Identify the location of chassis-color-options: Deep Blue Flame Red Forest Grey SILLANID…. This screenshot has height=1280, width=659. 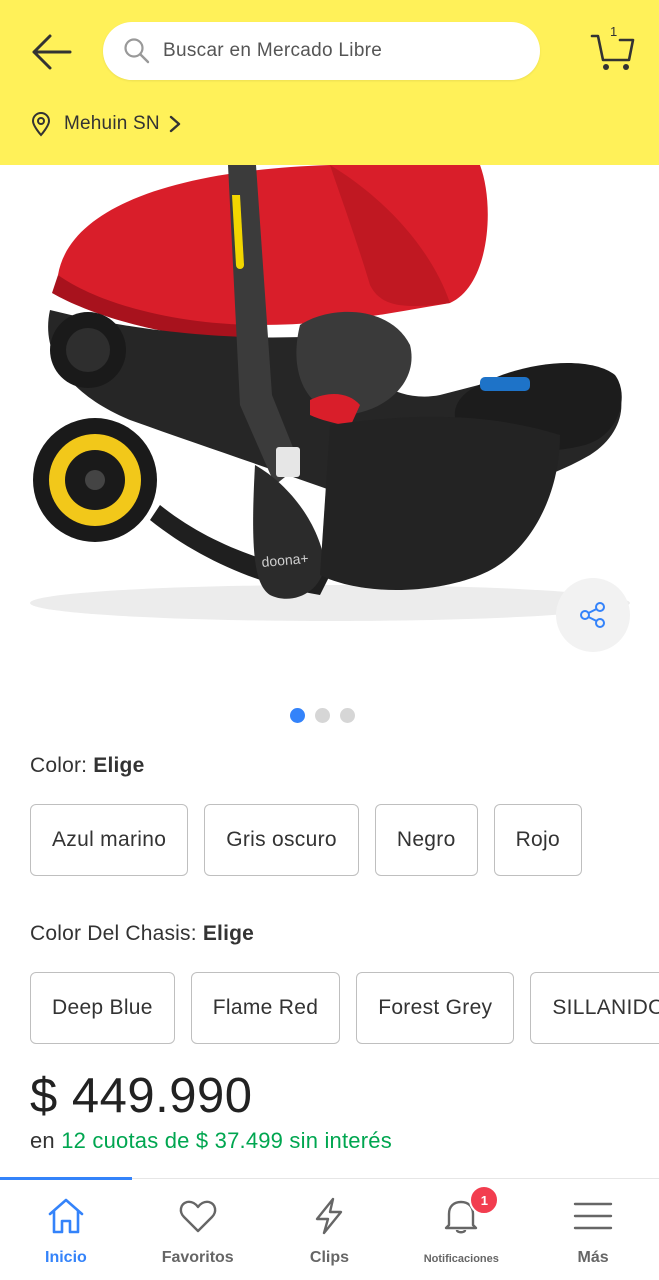
(344, 1008).